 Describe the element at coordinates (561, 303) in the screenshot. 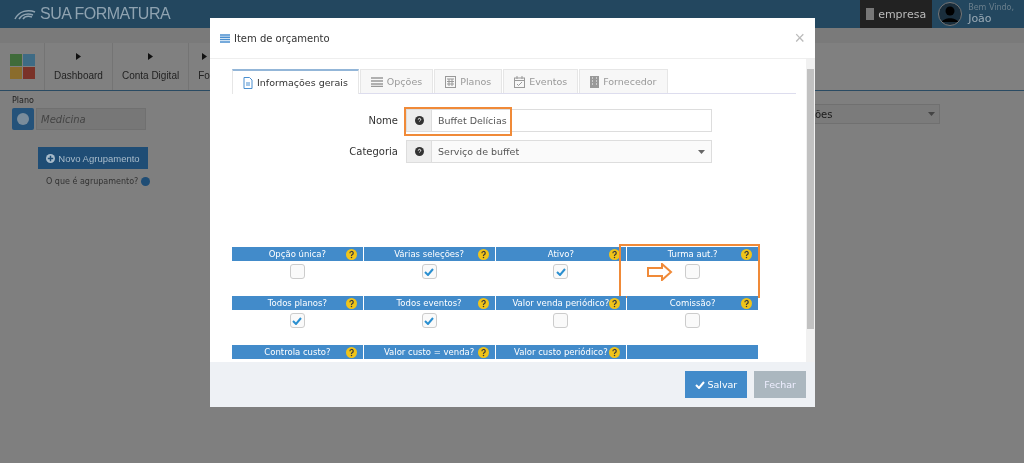

I see `option-header: Valor venda periódico?` at that location.